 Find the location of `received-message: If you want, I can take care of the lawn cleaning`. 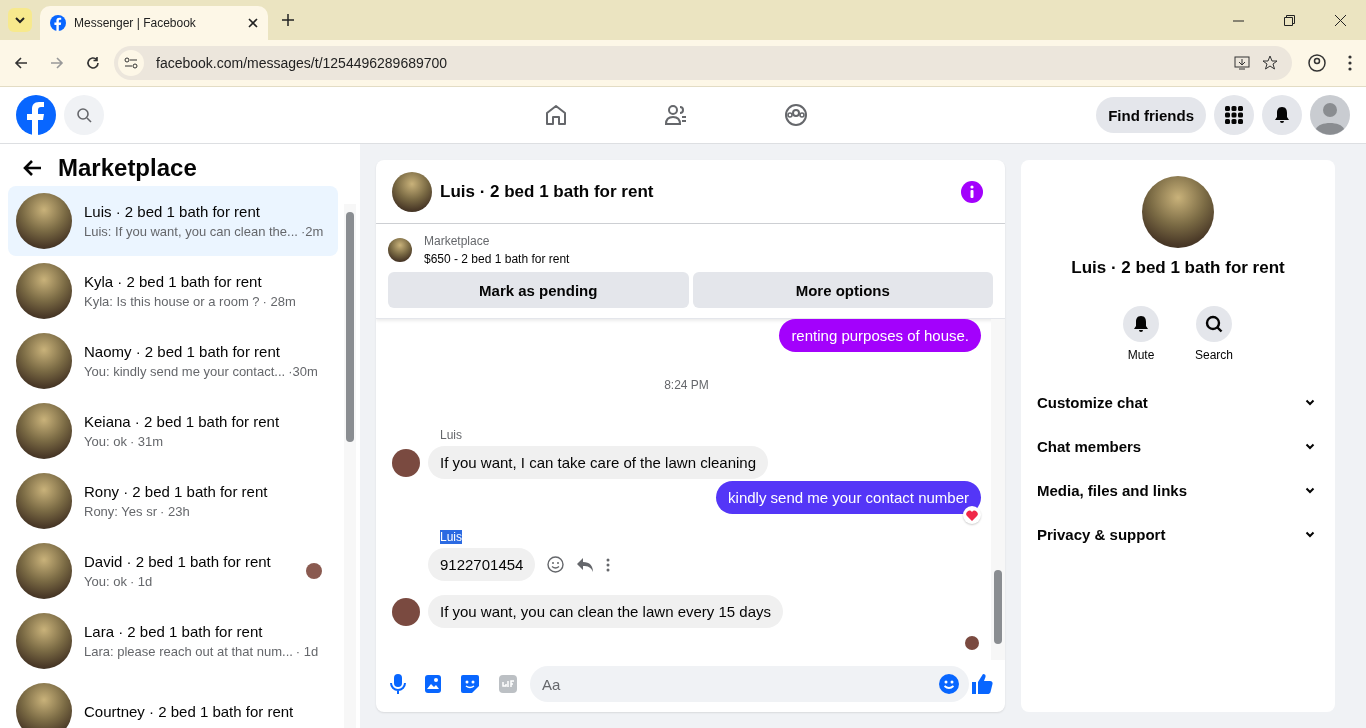

received-message: If you want, I can take care of the lawn cleaning is located at coordinates (598, 462).